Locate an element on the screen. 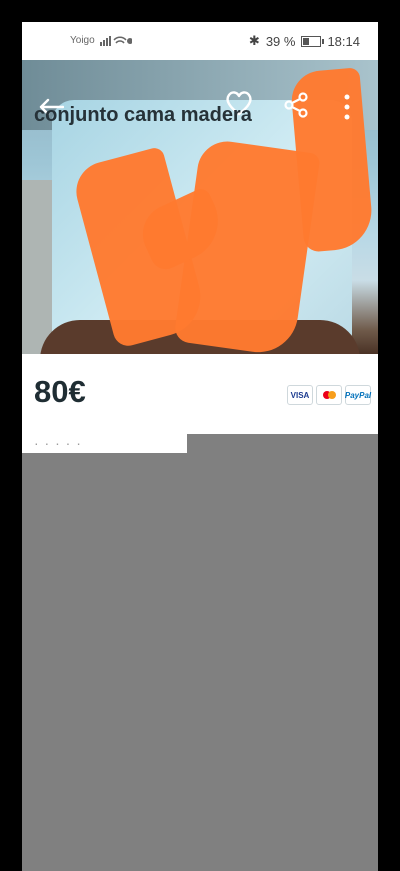 The width and height of the screenshot is (400, 871). description-fragment: · · · · · is located at coordinates (58, 443).